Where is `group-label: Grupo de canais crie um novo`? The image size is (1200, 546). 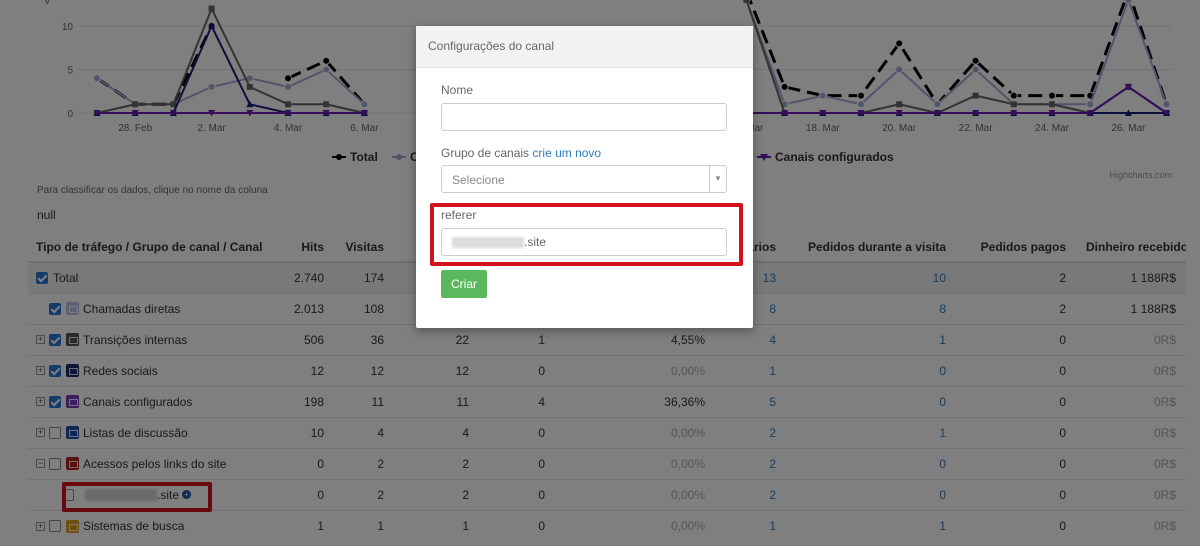
group-label: Grupo de canais crie um novo is located at coordinates (521, 153).